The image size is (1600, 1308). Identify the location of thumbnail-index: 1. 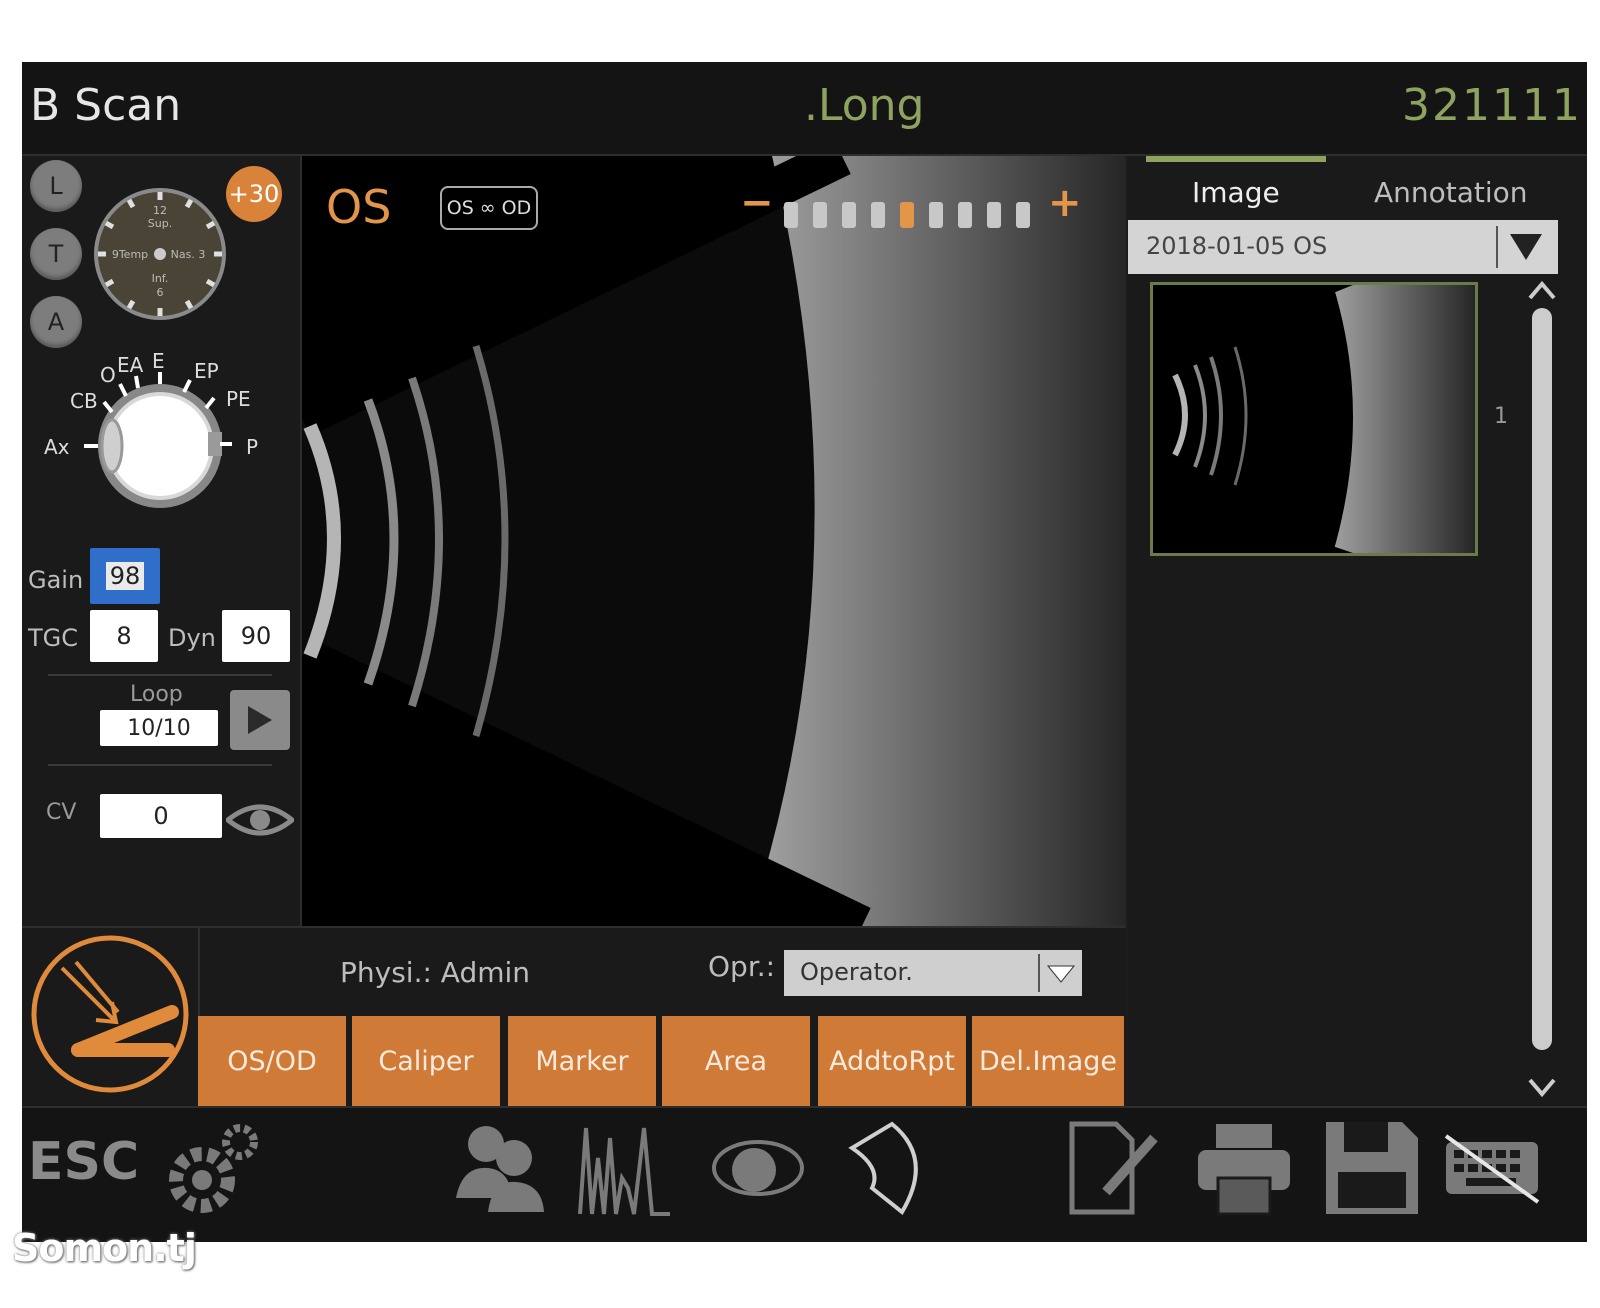
(1501, 416).